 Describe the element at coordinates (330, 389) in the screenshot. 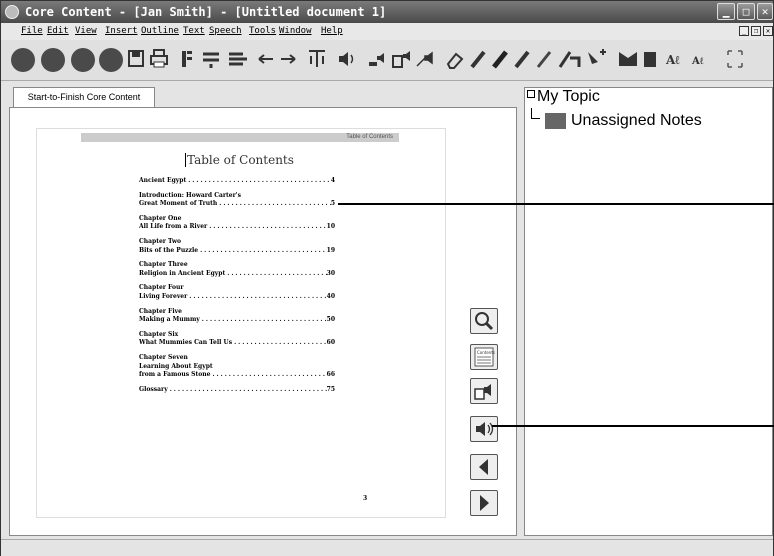

I see `toc-page-number: 75` at that location.